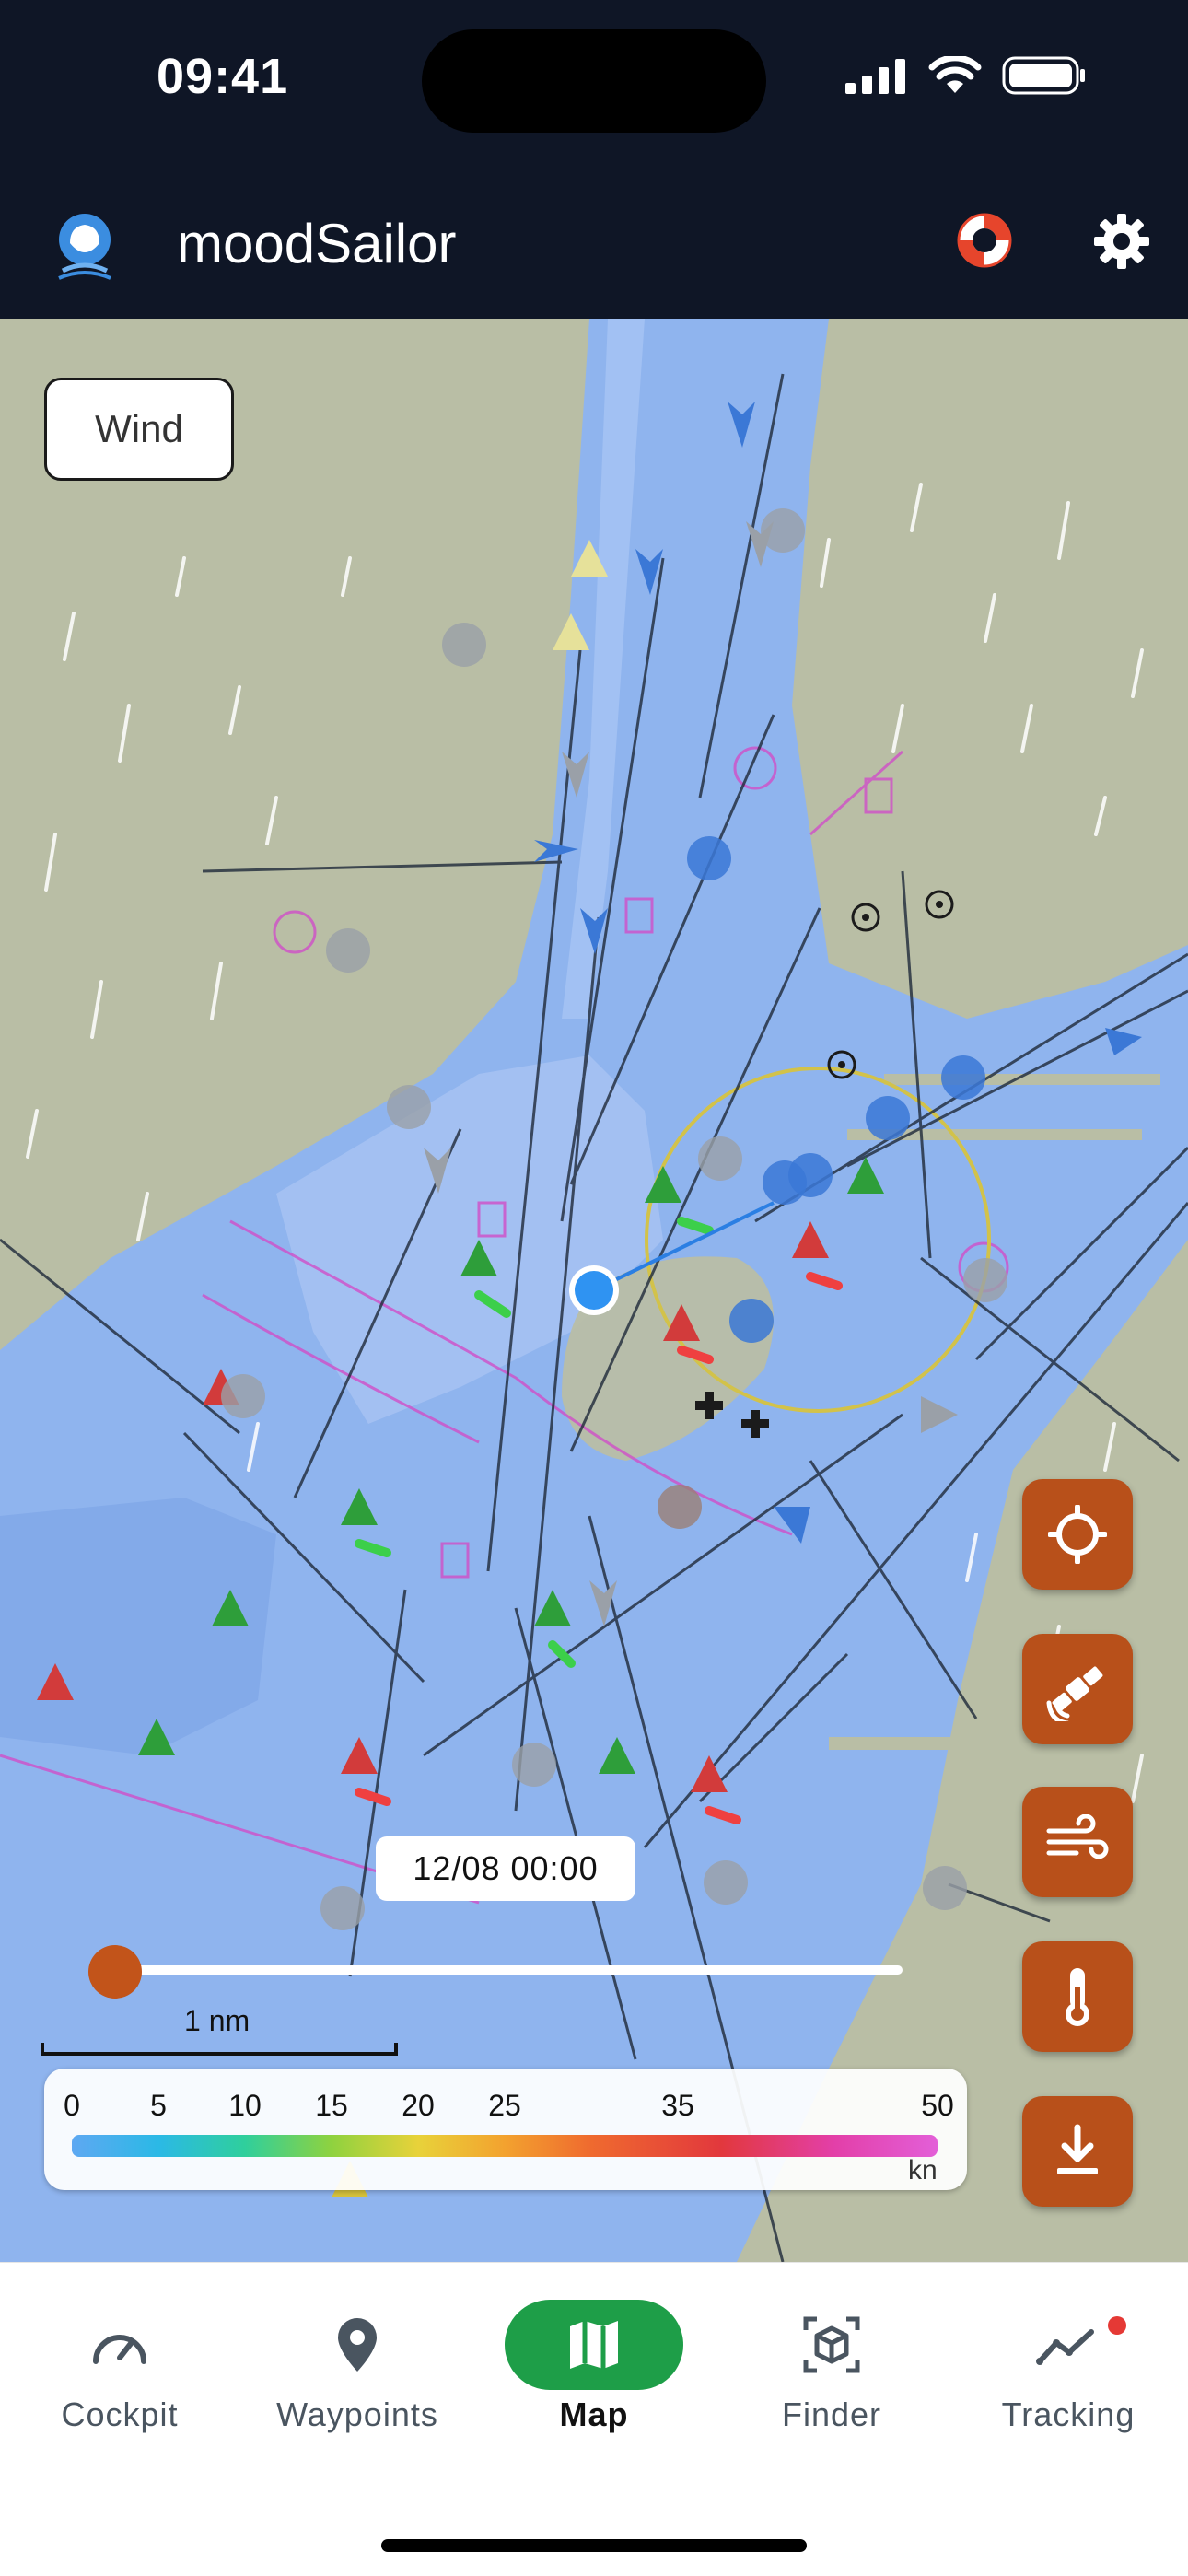 The height and width of the screenshot is (2576, 1188). I want to click on status-icons, so click(965, 75).